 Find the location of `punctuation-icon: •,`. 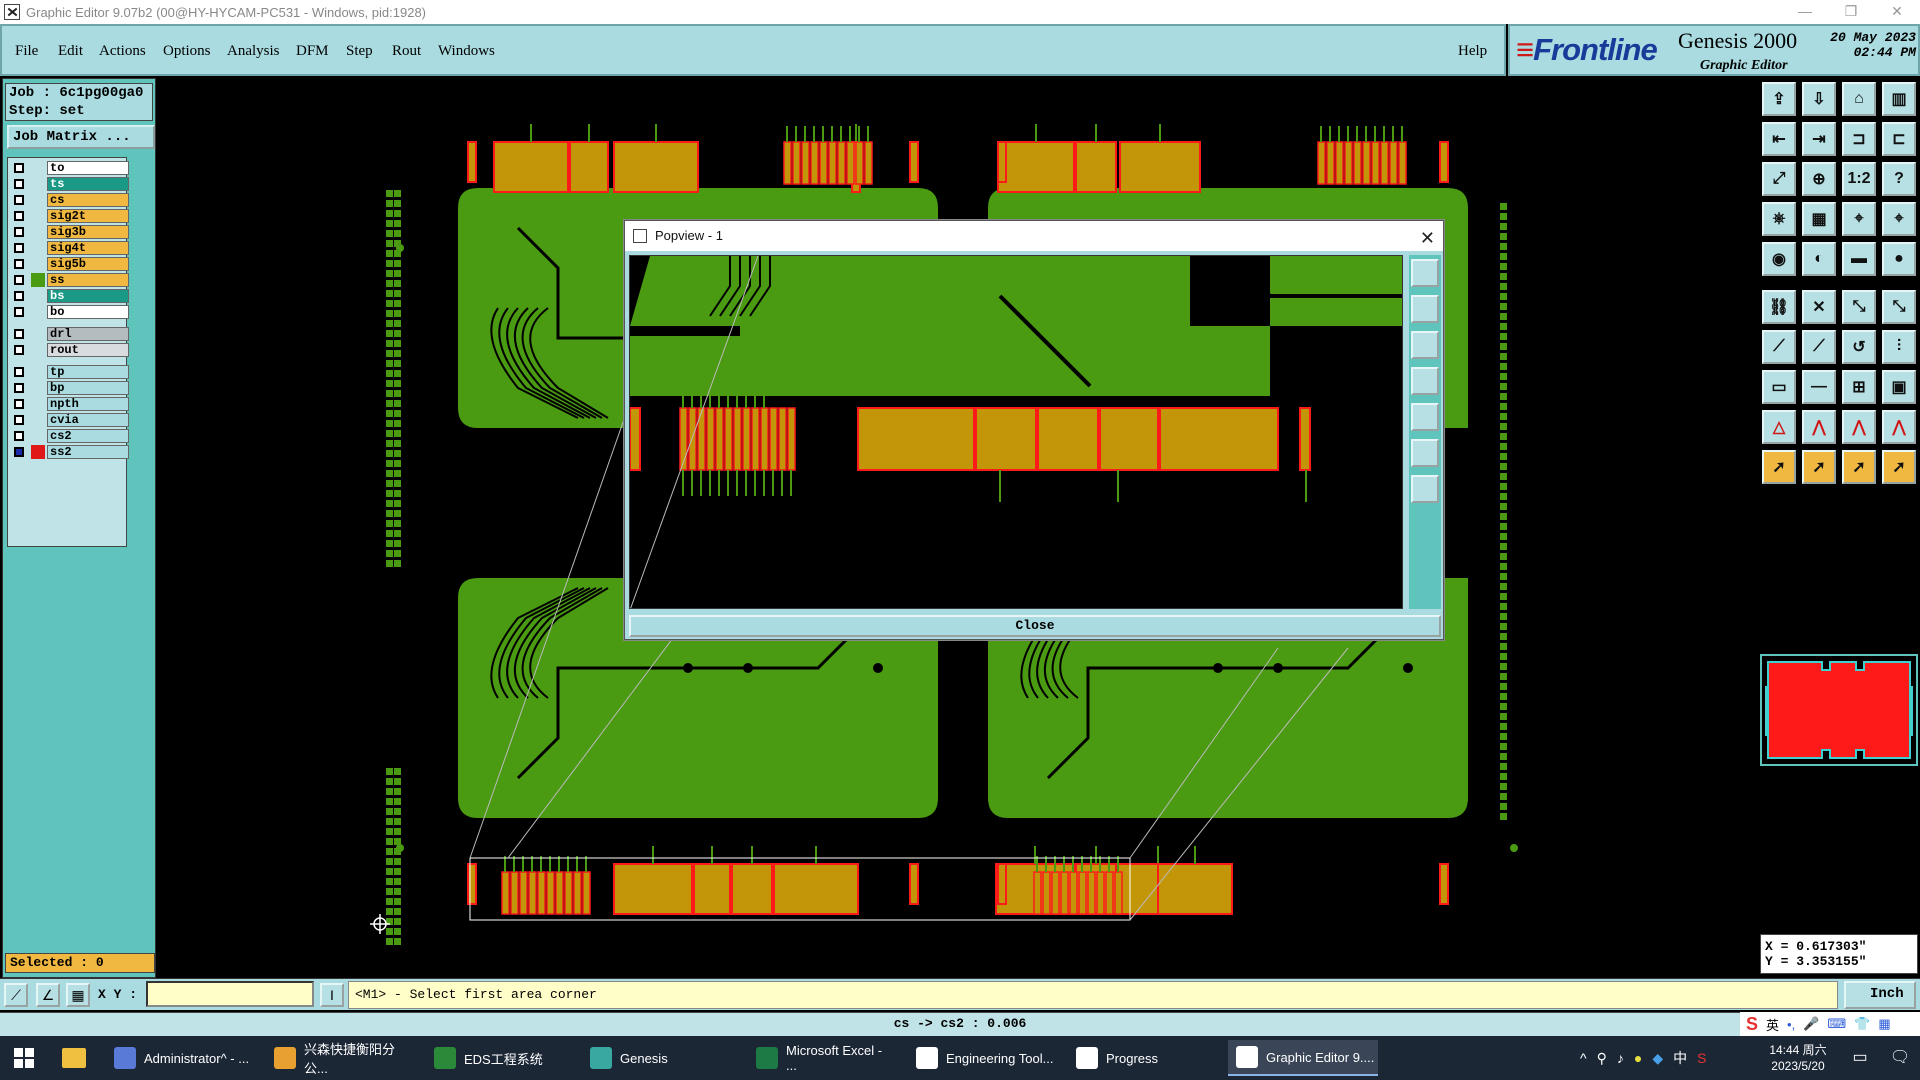

punctuation-icon: •, is located at coordinates (1791, 1024).